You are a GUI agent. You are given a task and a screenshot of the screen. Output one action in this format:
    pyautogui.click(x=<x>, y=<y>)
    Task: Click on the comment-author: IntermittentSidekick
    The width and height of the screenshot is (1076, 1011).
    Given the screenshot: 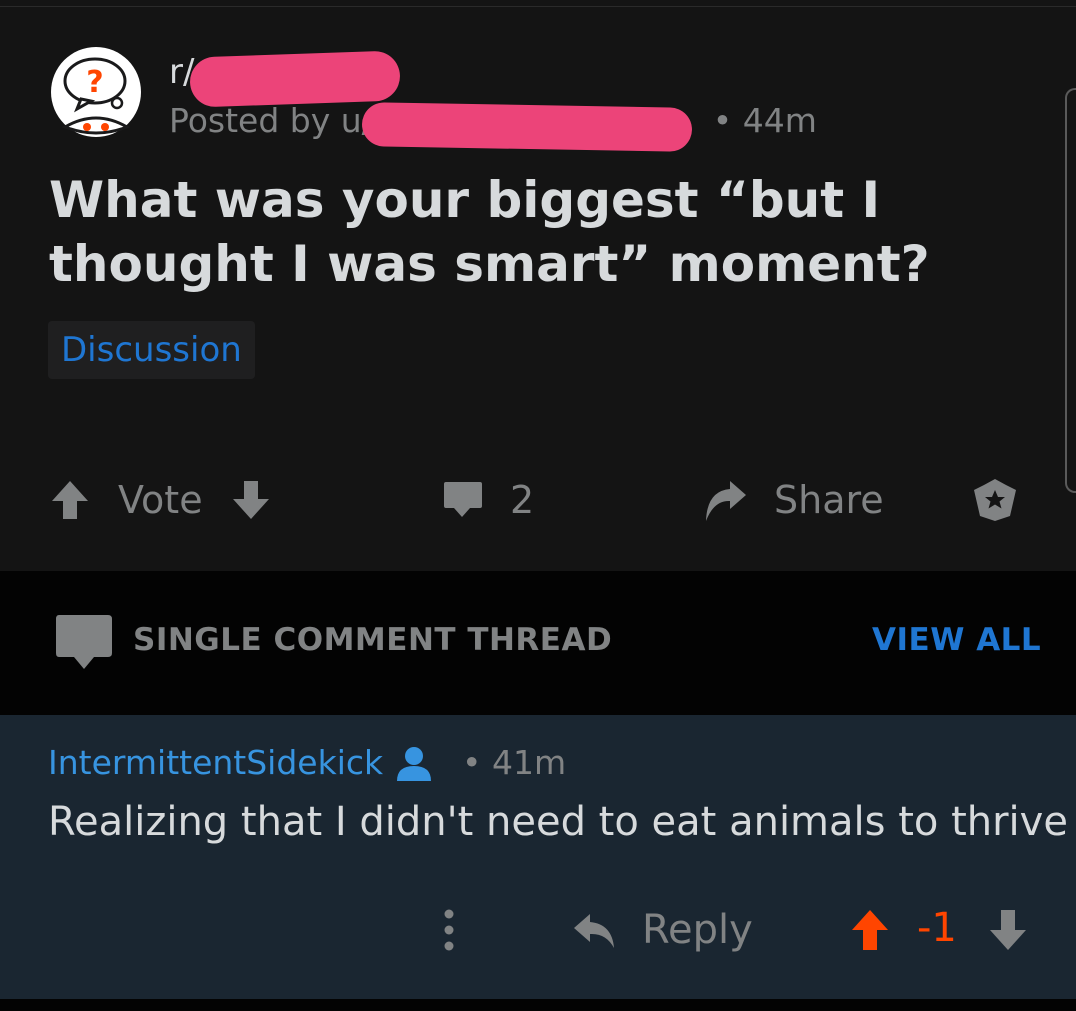 What is the action you would take?
    pyautogui.click(x=215, y=763)
    